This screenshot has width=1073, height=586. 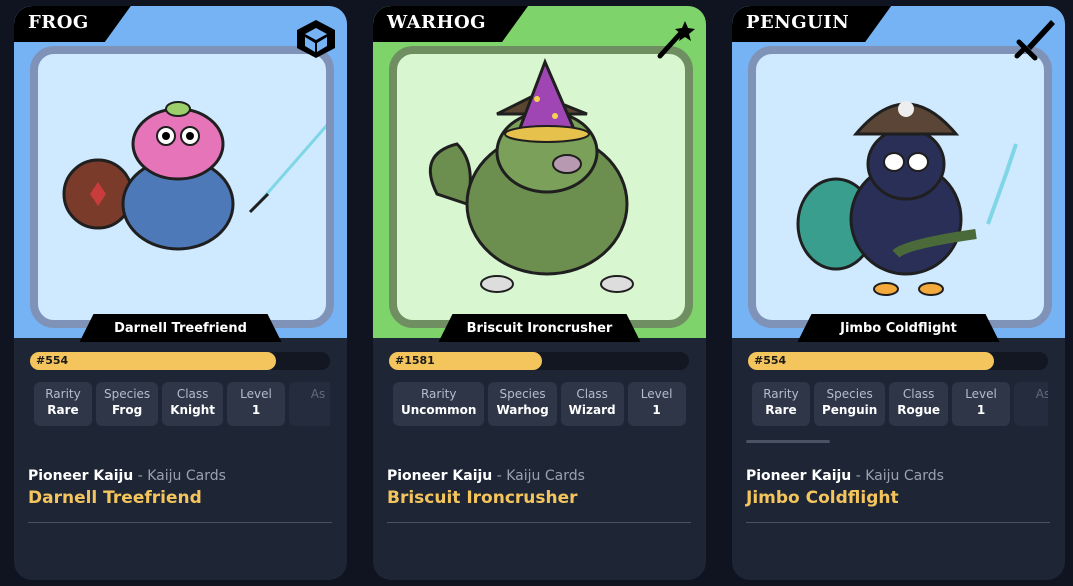 I want to click on attribute-rarity: Rarity Uncommon, so click(x=439, y=404).